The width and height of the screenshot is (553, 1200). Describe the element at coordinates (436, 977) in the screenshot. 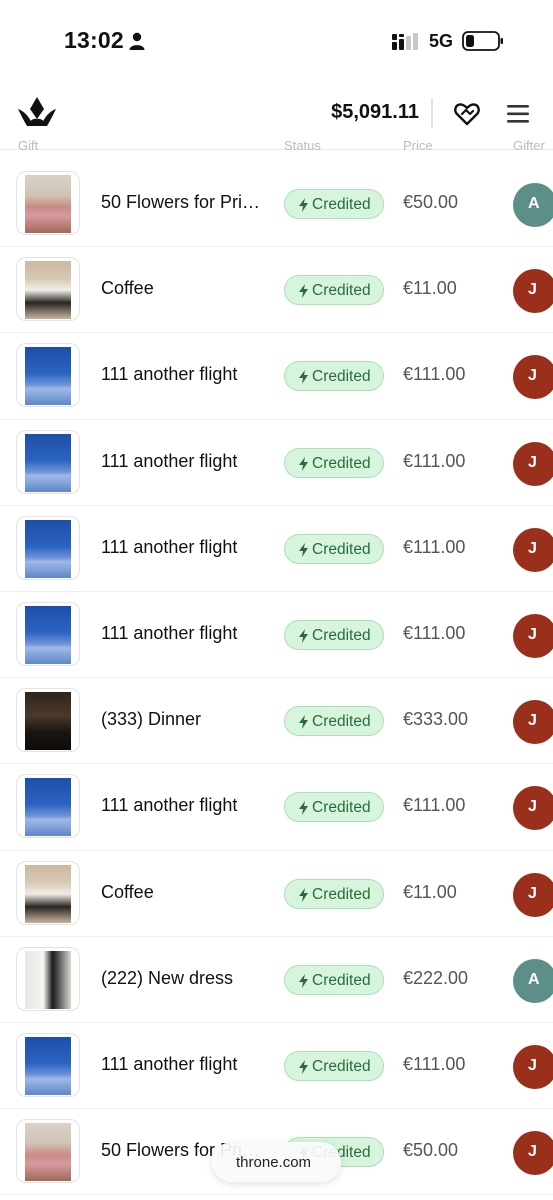

I see `gift-price: €222.00` at that location.